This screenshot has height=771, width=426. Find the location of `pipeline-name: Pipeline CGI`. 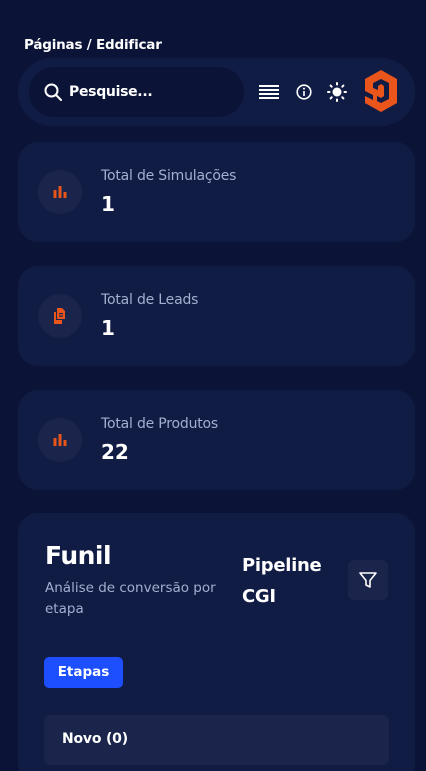

pipeline-name: Pipeline CGI is located at coordinates (282, 581).